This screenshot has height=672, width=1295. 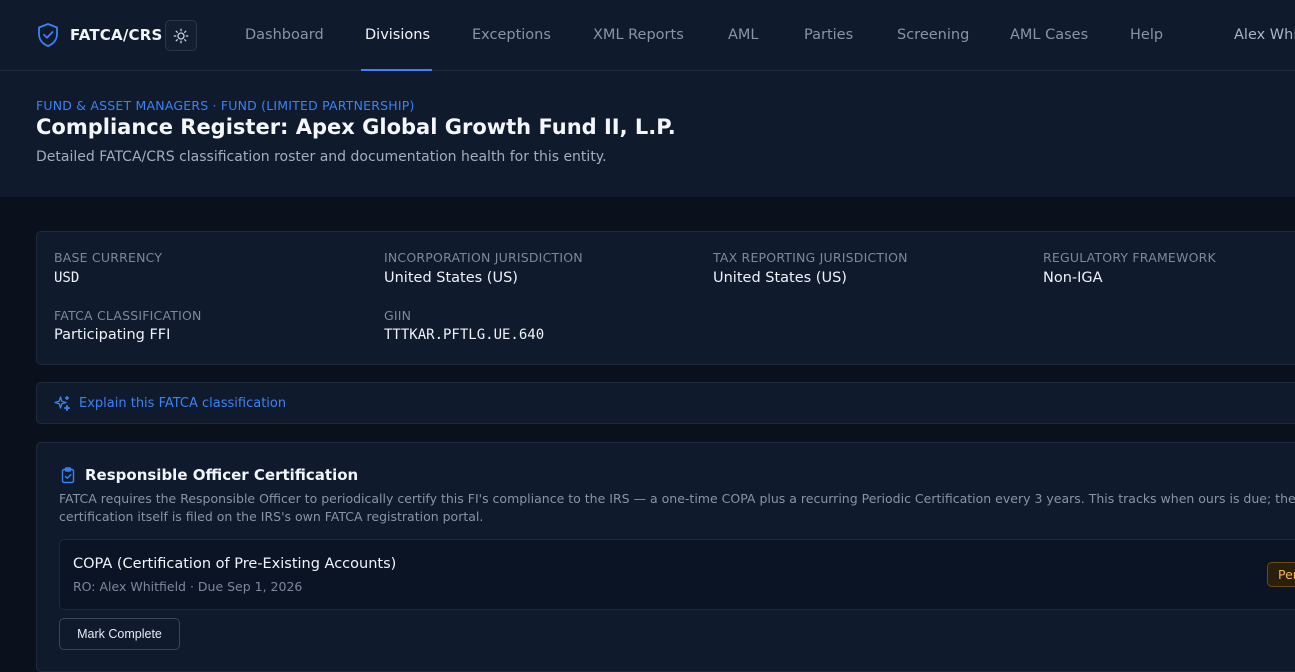 What do you see at coordinates (677, 574) in the screenshot?
I see `copa-item` at bounding box center [677, 574].